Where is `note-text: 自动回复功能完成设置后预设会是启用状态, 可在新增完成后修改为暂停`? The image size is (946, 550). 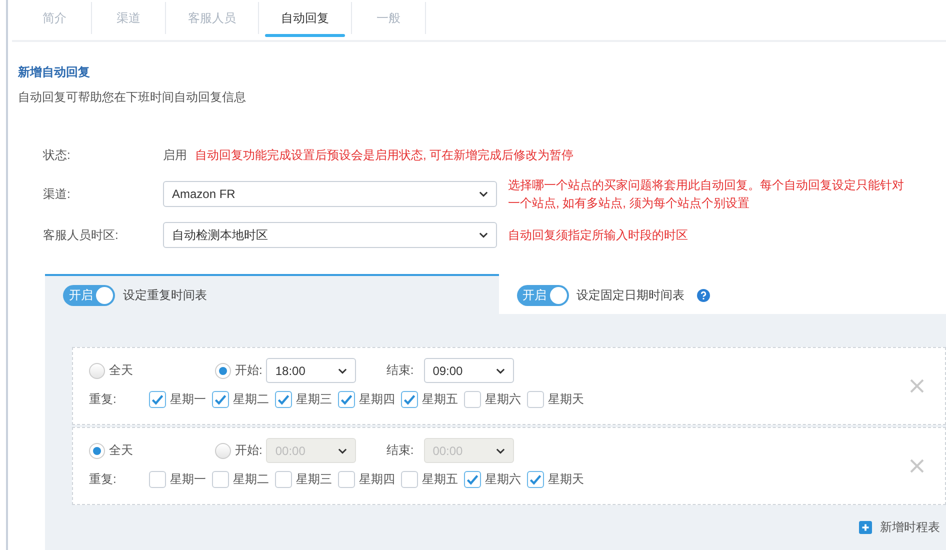
note-text: 自动回复功能完成设置后预设会是启用状态, 可在新增完成后修改为暂停 is located at coordinates (384, 155).